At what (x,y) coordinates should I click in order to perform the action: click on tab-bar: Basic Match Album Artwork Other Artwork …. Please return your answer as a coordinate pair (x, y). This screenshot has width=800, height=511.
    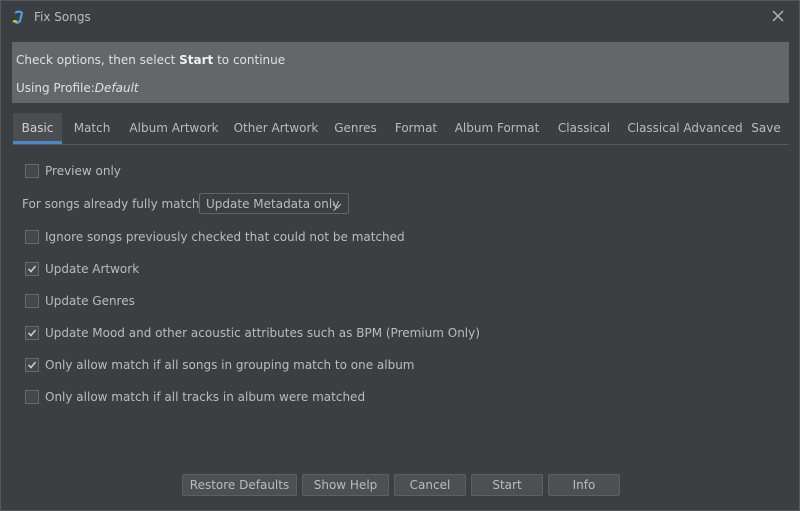
    Looking at the image, I should click on (401, 129).